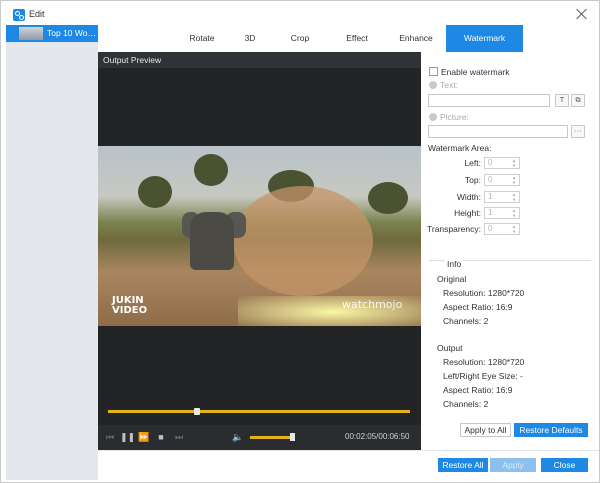 This screenshot has height=483, width=600. I want to click on stop-icon: ■, so click(161, 437).